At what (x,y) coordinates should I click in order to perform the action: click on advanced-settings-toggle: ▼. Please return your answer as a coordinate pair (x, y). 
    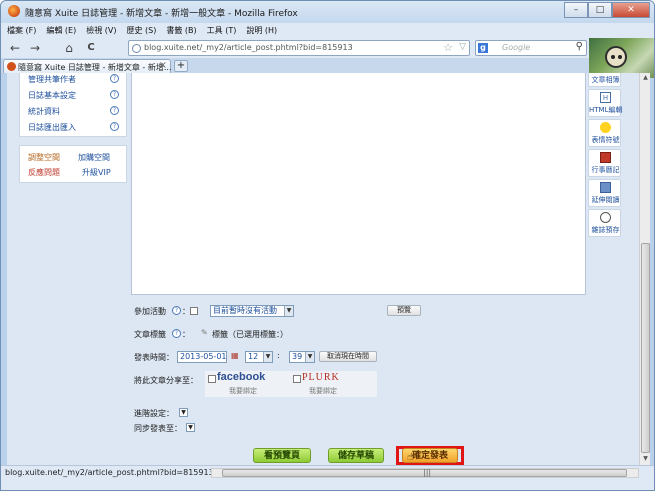
    Looking at the image, I should click on (183, 412).